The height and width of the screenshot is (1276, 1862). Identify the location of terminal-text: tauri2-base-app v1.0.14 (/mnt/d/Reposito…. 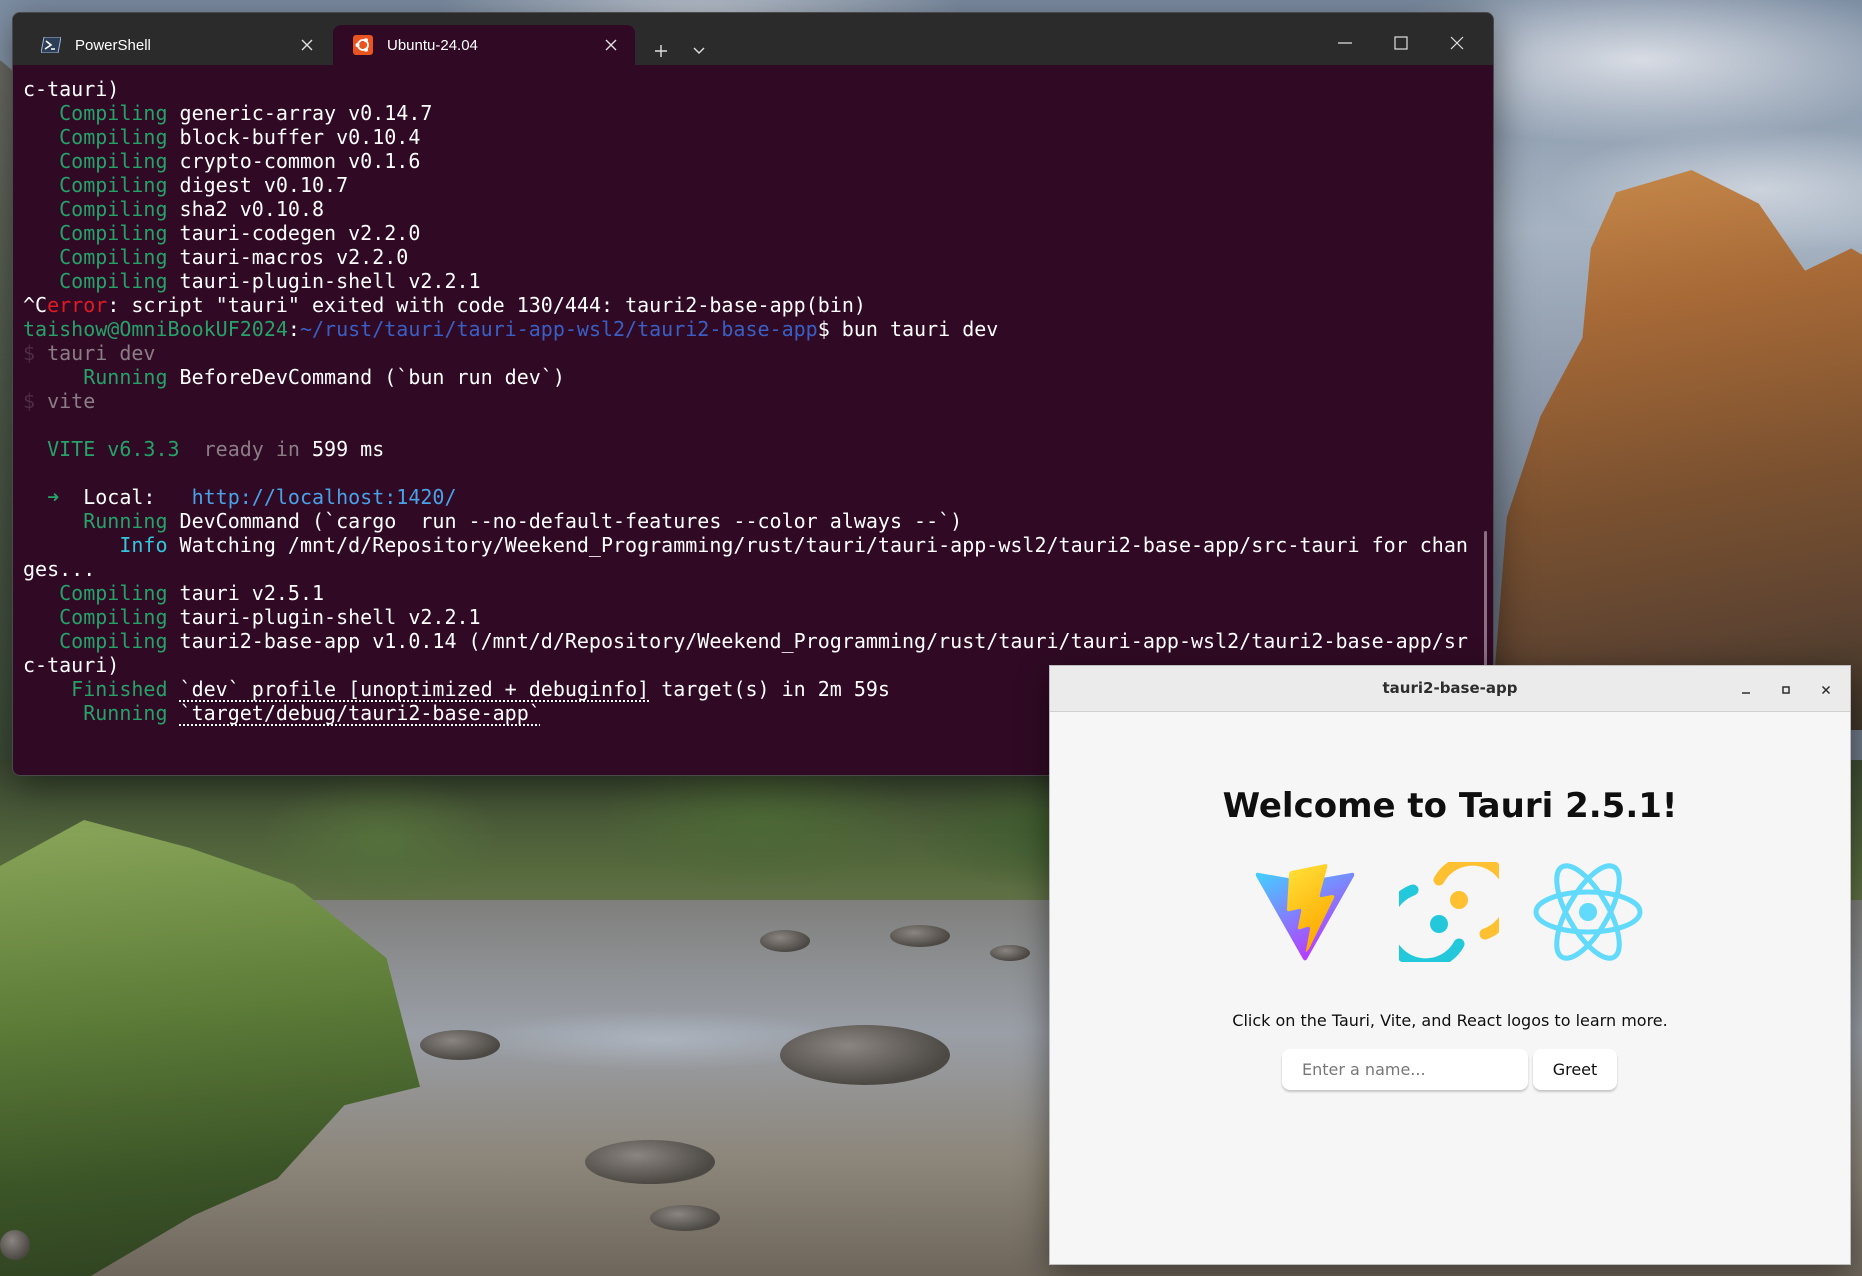
(817, 641).